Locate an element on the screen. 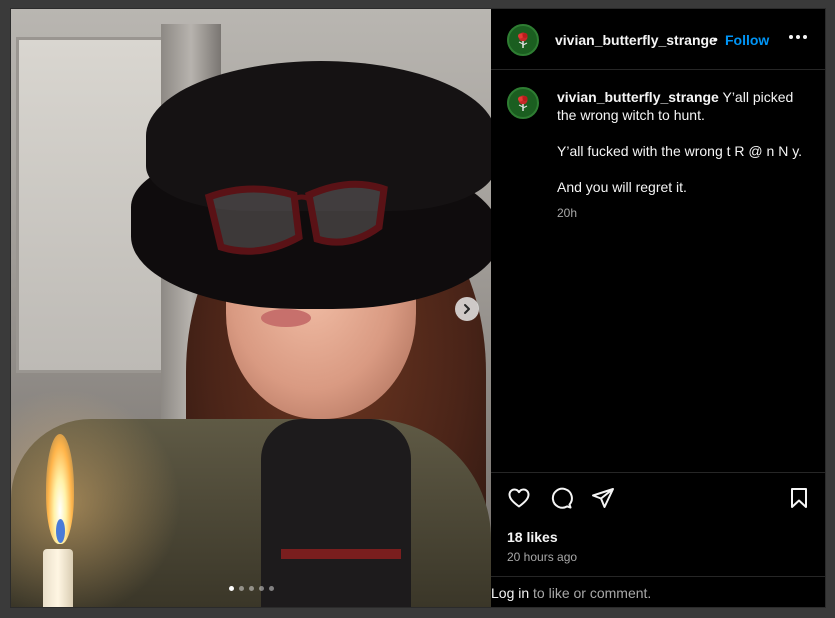  caption-avatar is located at coordinates (523, 103).